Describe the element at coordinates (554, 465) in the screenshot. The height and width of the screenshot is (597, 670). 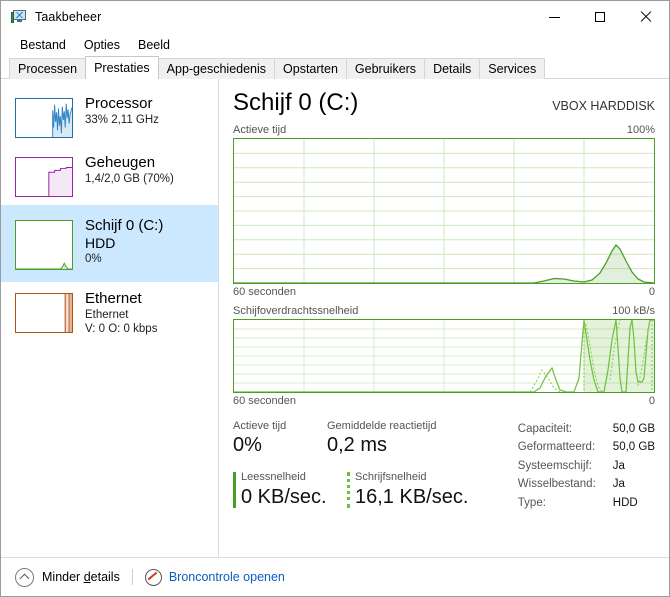
I see `detail-key-systeemschijf: Systeemschijf:` at that location.